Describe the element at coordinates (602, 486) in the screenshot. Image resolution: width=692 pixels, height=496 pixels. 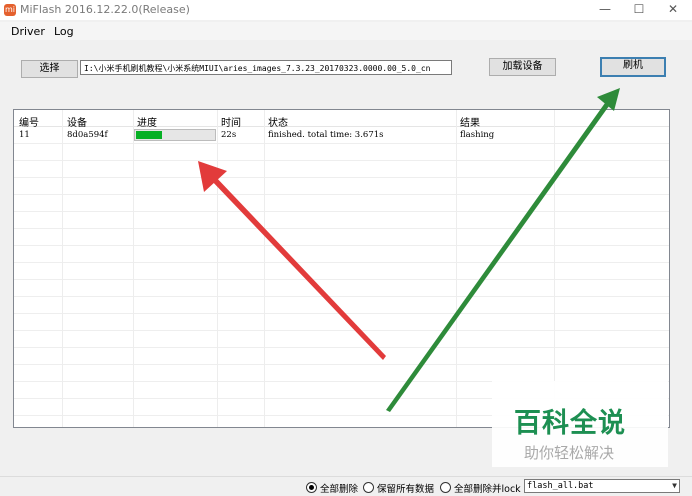
I see `script-select: flash_all.bat ▼` at that location.